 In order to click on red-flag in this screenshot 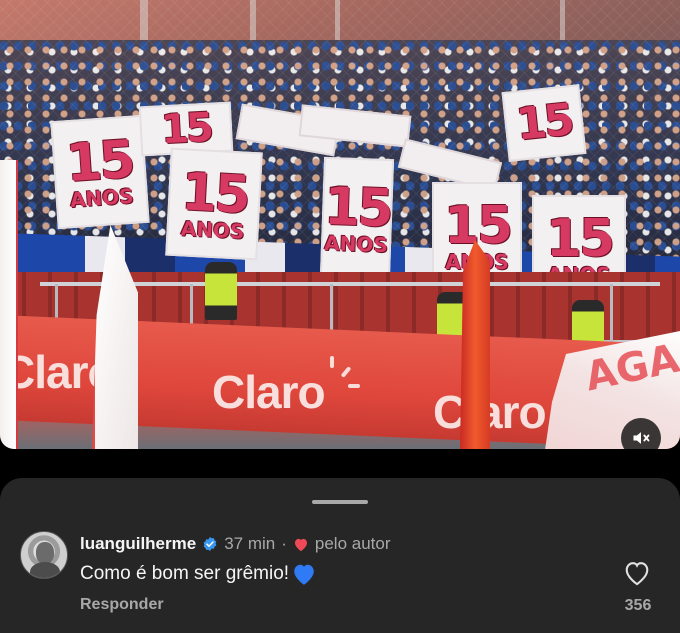, I will do `click(475, 344)`.